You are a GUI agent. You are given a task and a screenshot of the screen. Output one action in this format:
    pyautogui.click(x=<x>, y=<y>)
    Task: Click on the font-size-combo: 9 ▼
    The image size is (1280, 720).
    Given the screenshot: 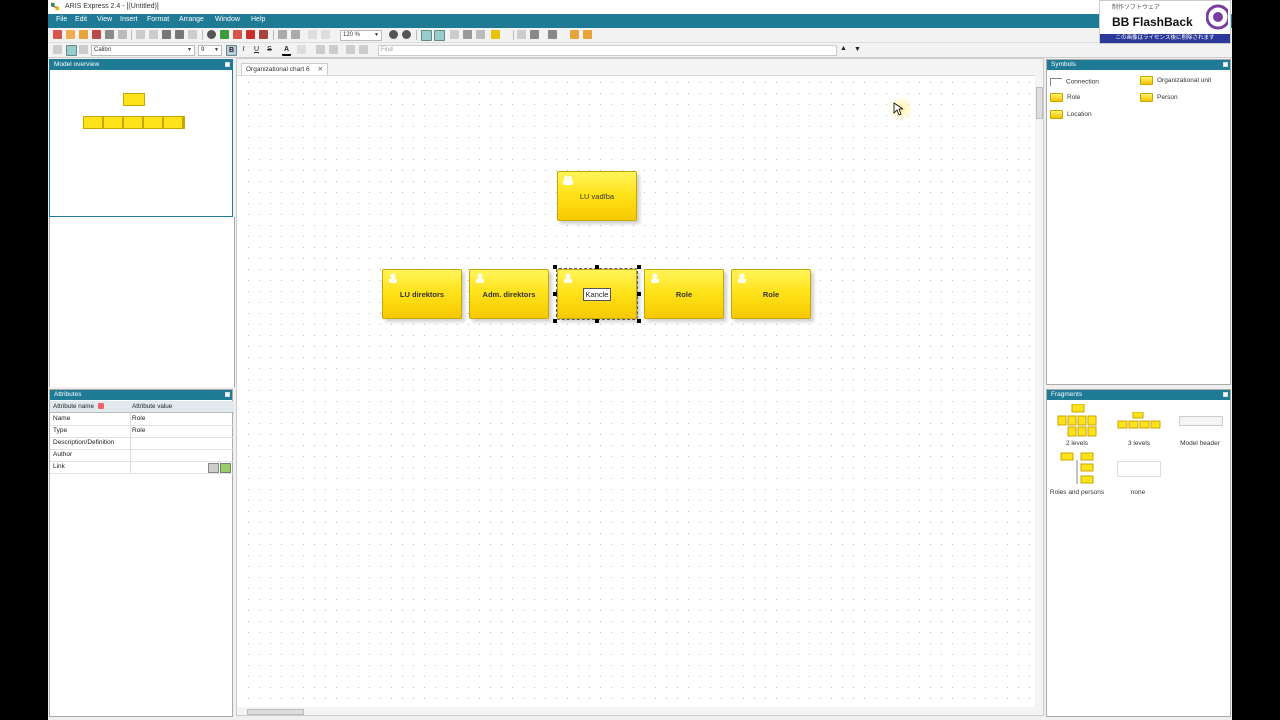 What is the action you would take?
    pyautogui.click(x=210, y=50)
    